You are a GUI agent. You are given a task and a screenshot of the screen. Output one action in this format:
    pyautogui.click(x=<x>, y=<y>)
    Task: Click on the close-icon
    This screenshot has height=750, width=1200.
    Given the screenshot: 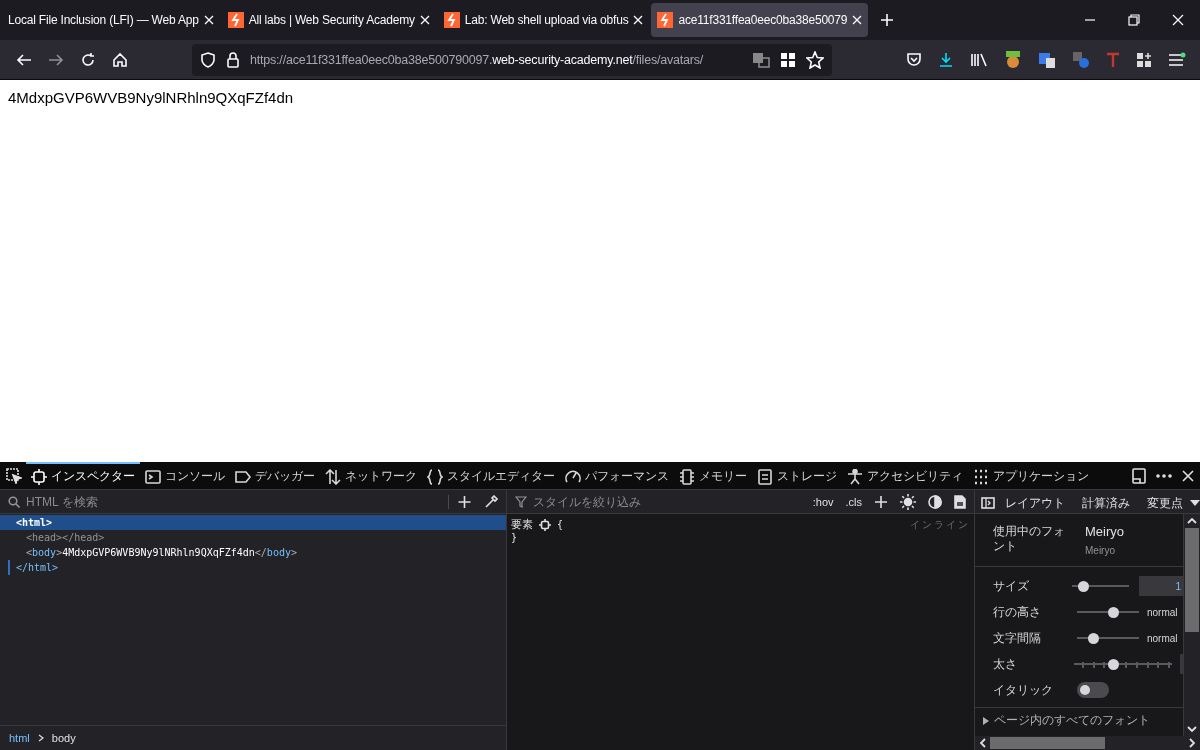 What is the action you would take?
    pyautogui.click(x=1188, y=475)
    